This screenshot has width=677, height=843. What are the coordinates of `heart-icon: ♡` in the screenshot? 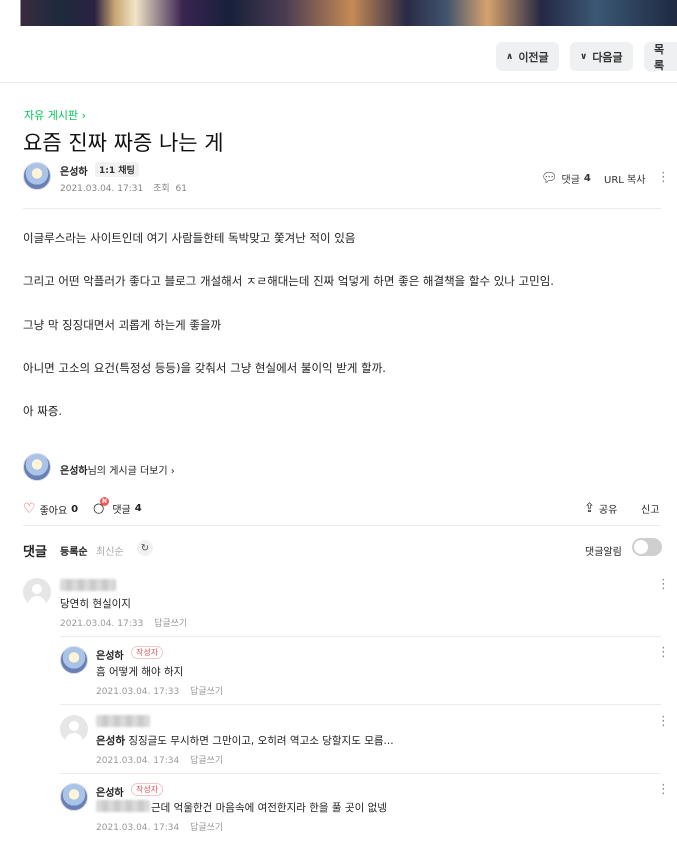 It's located at (29, 509).